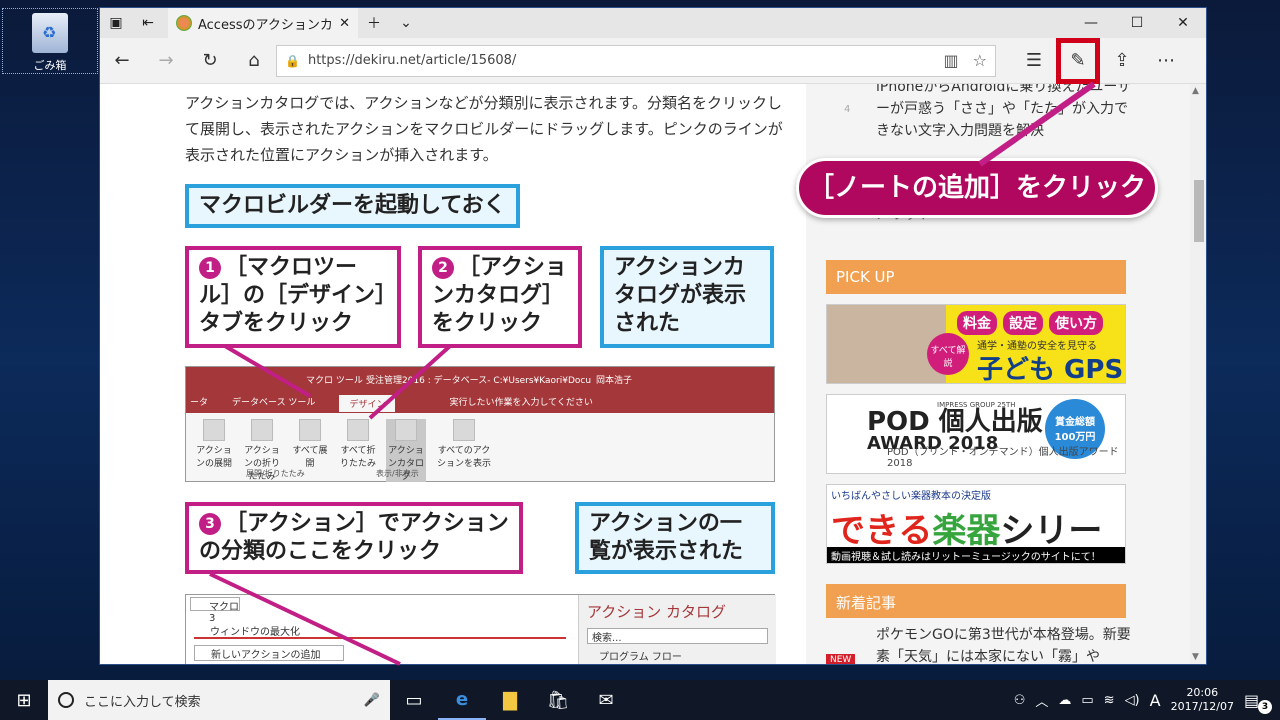 Image resolution: width=1280 pixels, height=720 pixels. I want to click on task-view-icon: ▭, so click(414, 700).